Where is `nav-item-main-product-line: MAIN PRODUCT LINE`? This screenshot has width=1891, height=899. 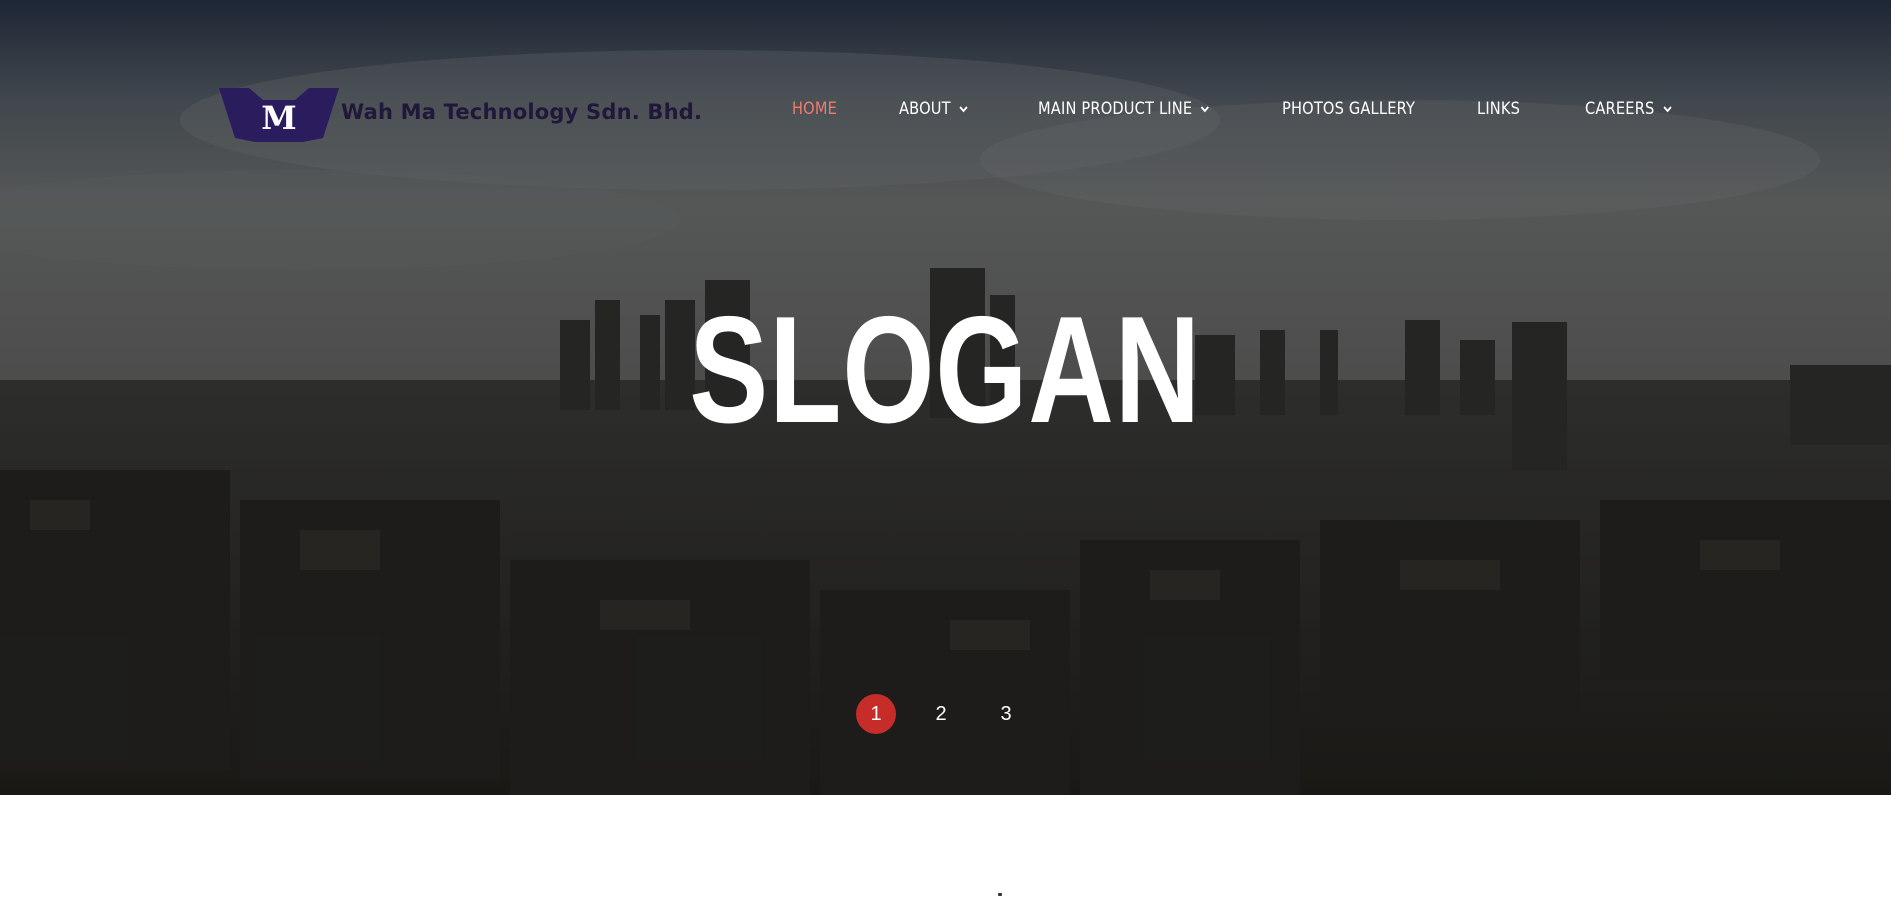
nav-item-main-product-line: MAIN PRODUCT LINE is located at coordinates (1124, 109).